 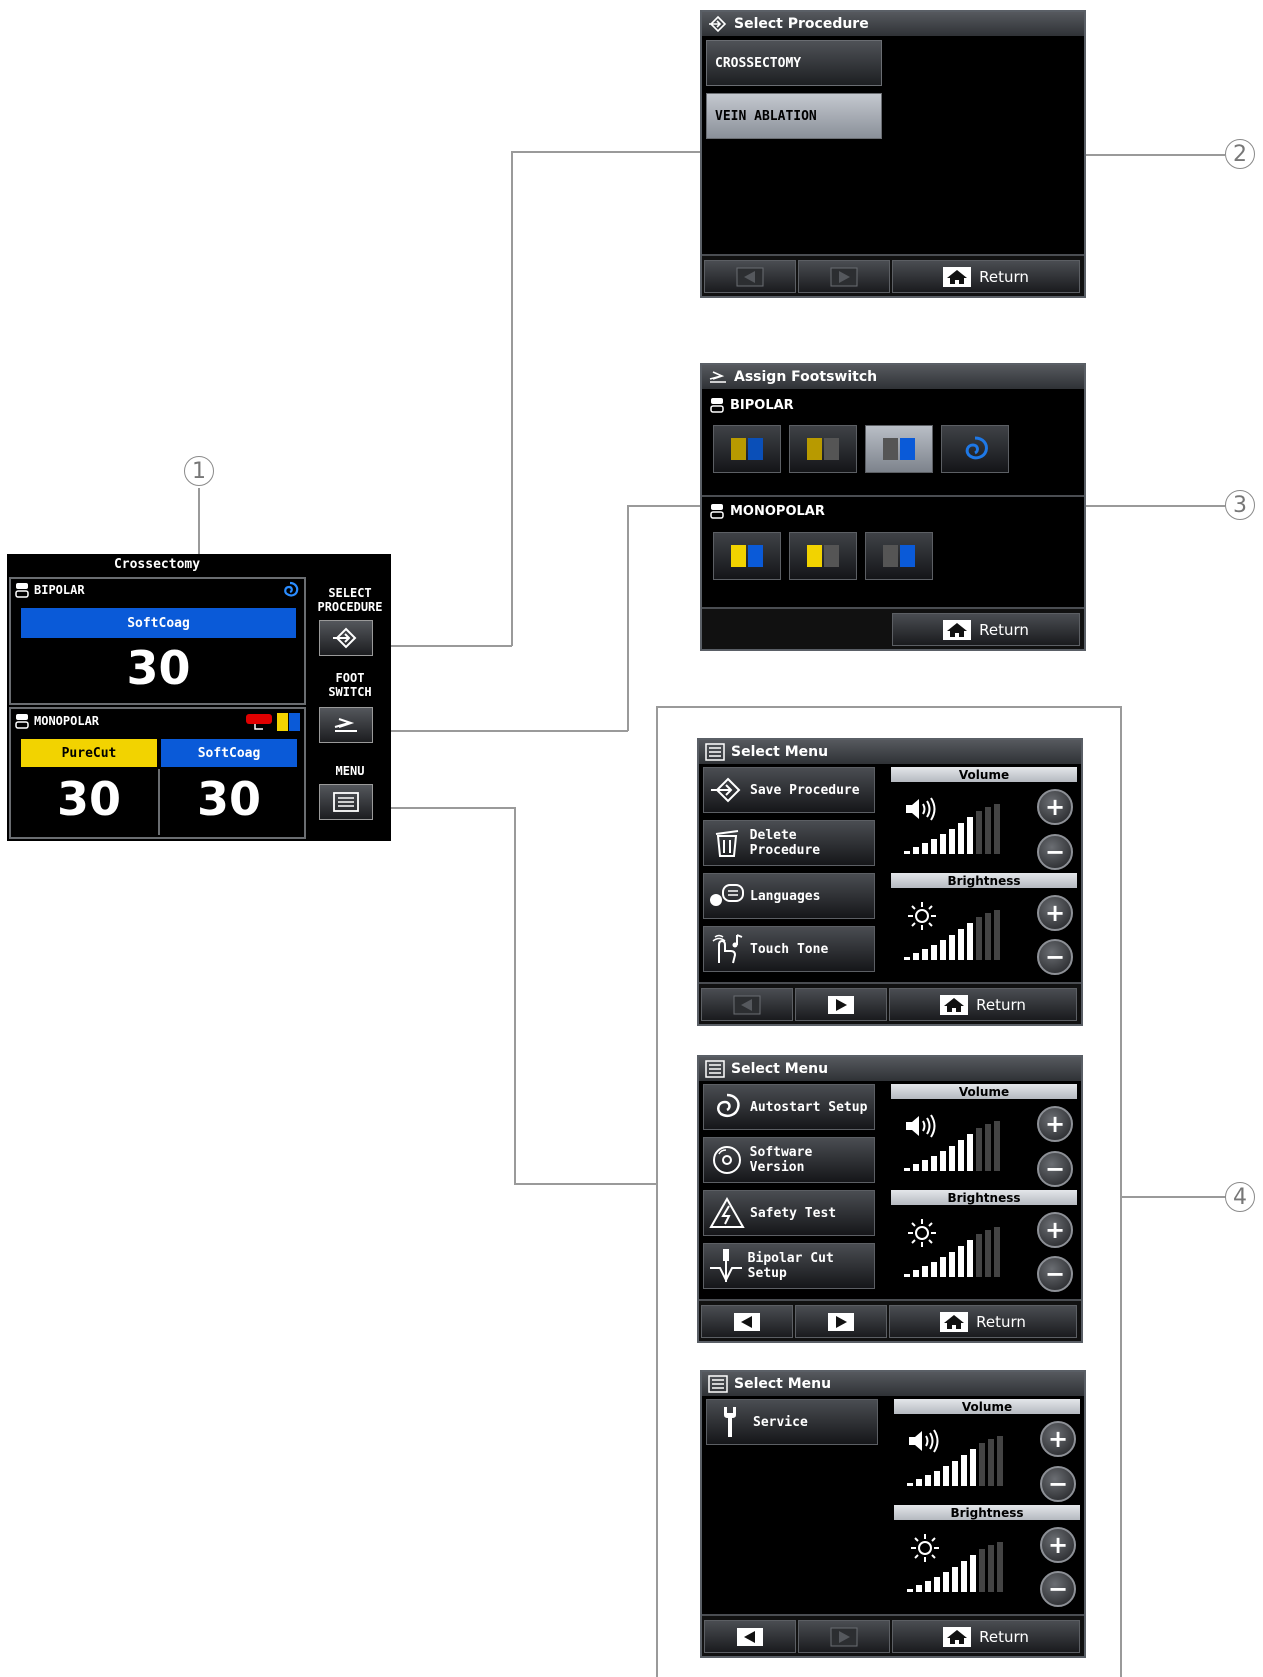 I want to click on monopolar-option-yellow-blue, so click(x=747, y=556).